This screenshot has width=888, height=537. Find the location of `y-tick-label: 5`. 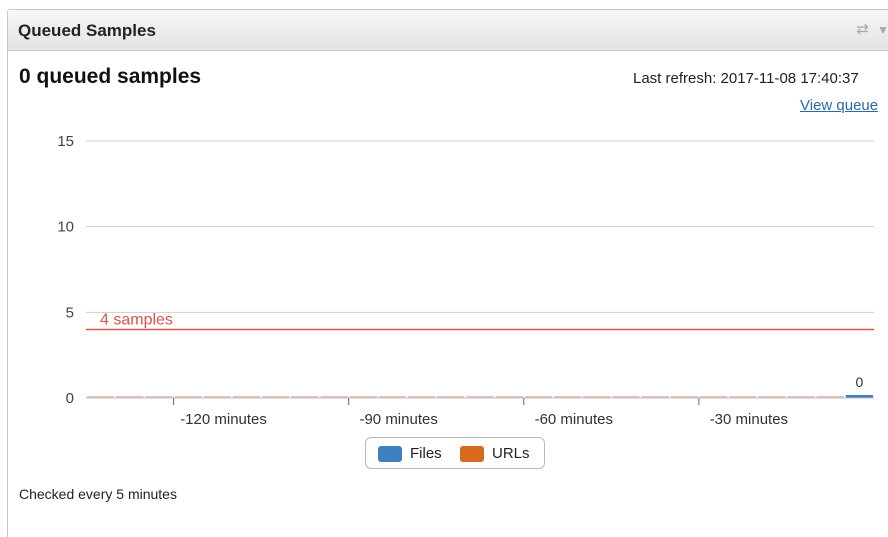

y-tick-label: 5 is located at coordinates (70, 312).